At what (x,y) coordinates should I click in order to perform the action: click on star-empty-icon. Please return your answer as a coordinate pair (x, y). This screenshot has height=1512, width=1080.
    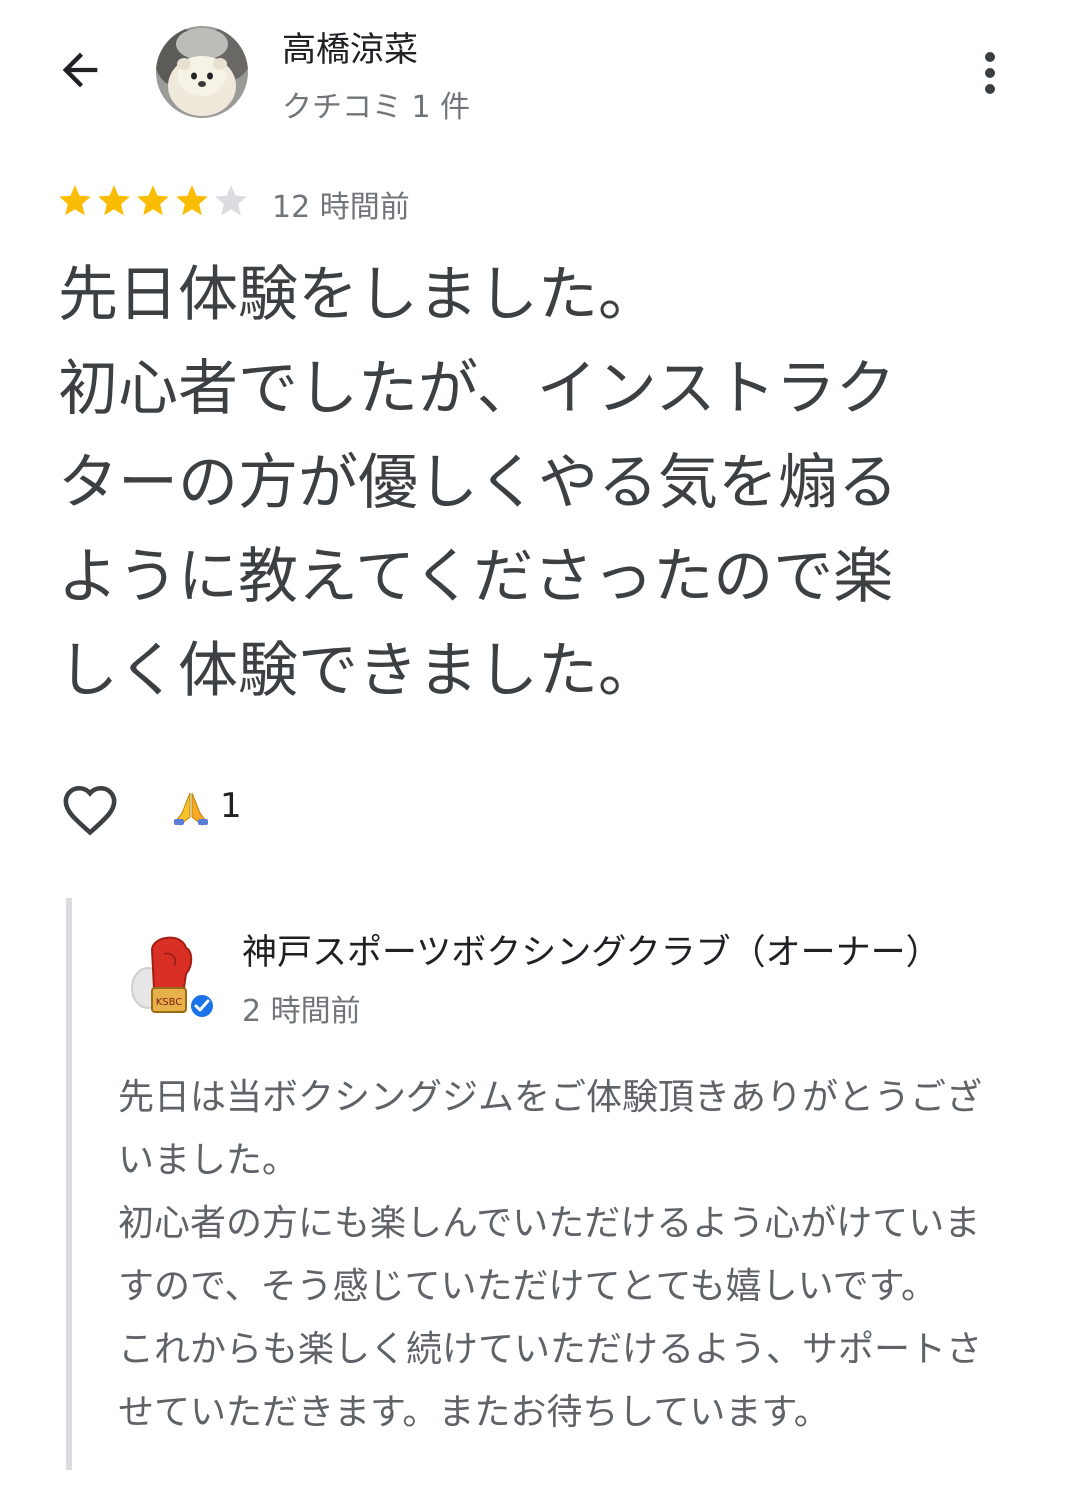
    Looking at the image, I should click on (231, 200).